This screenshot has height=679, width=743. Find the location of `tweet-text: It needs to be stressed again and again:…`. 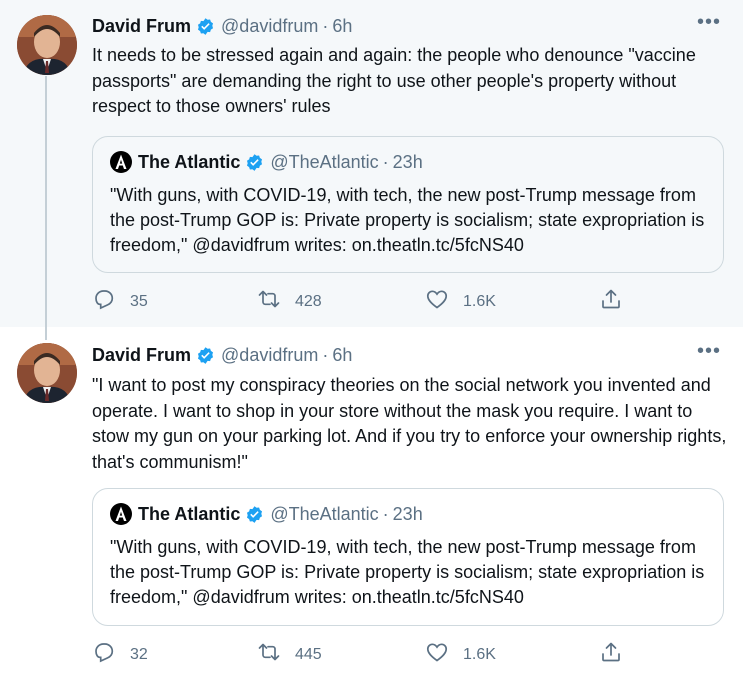

tweet-text: It needs to be stressed again and again:… is located at coordinates (394, 80).